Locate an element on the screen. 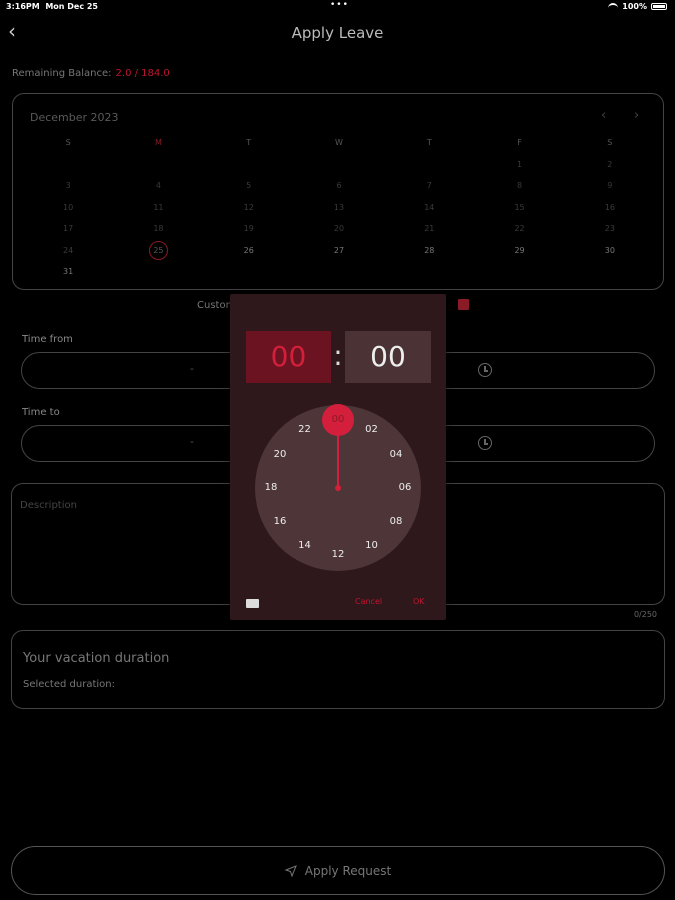  character-counter: 0/250 is located at coordinates (645, 614).